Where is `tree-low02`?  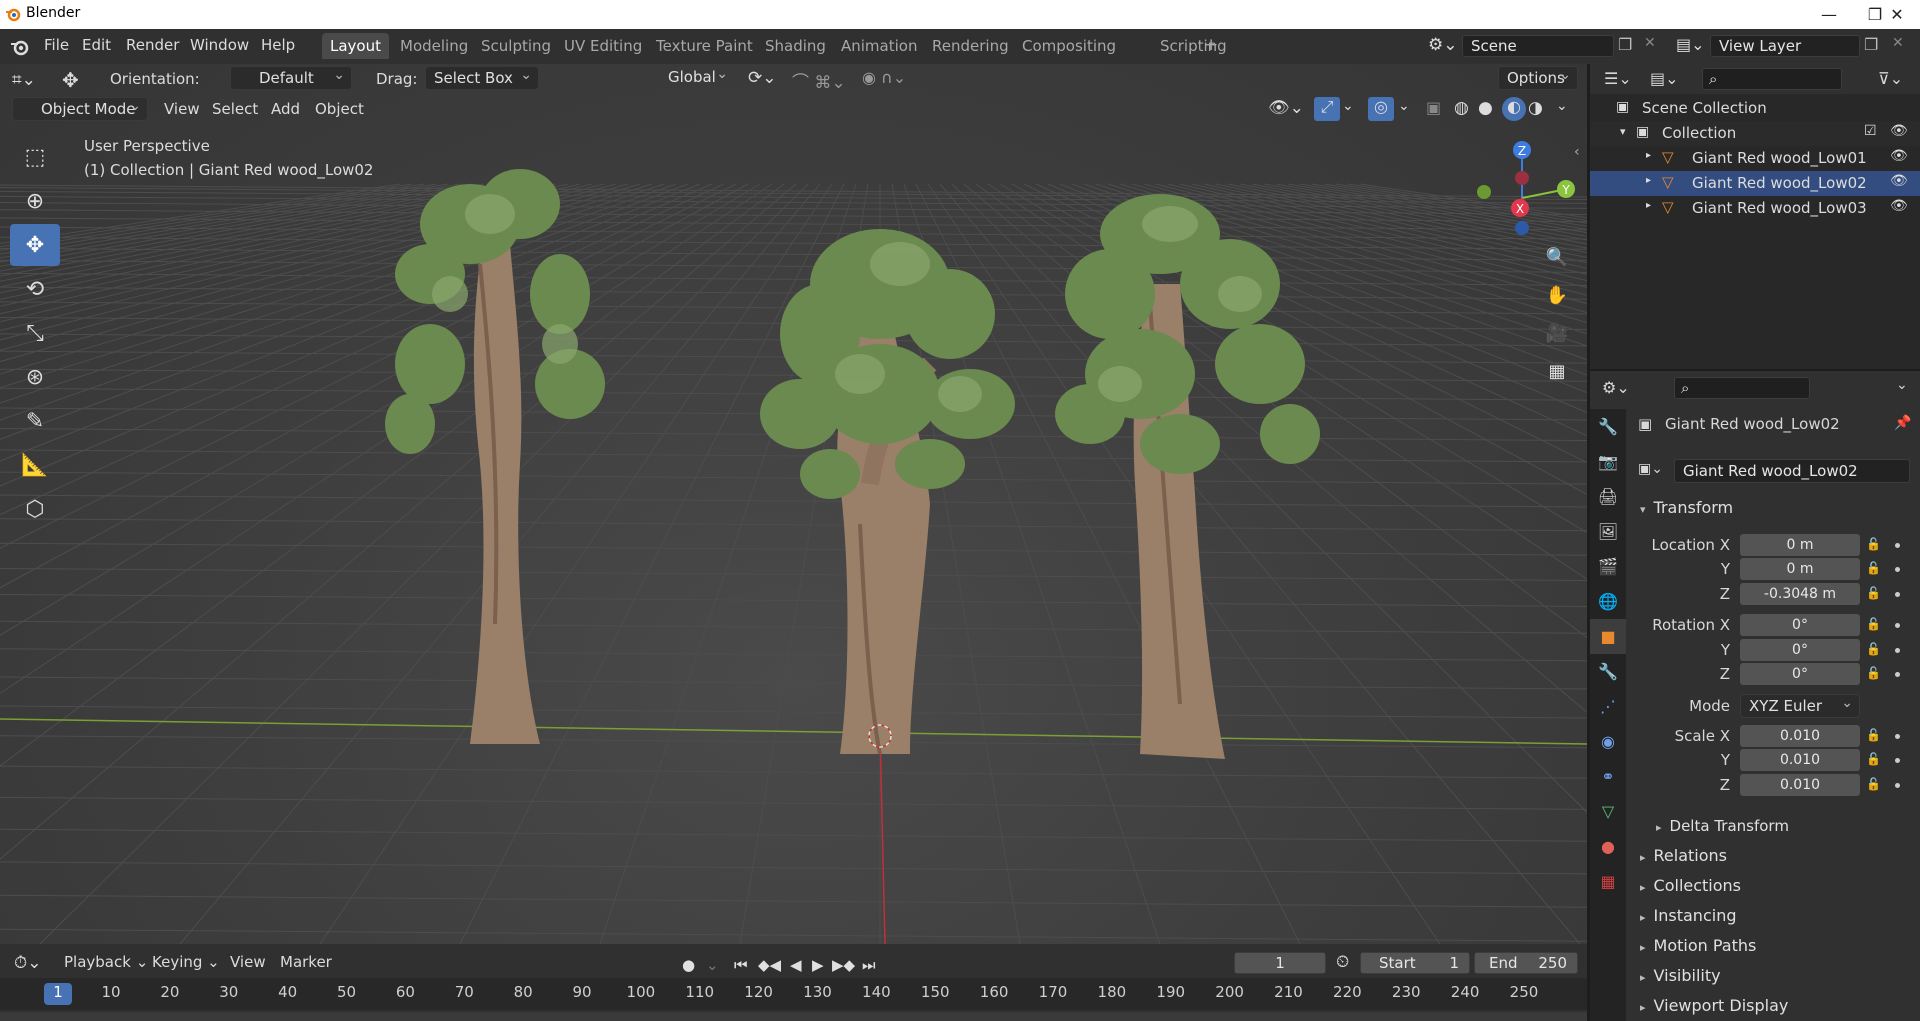 tree-low02 is located at coordinates (887, 492).